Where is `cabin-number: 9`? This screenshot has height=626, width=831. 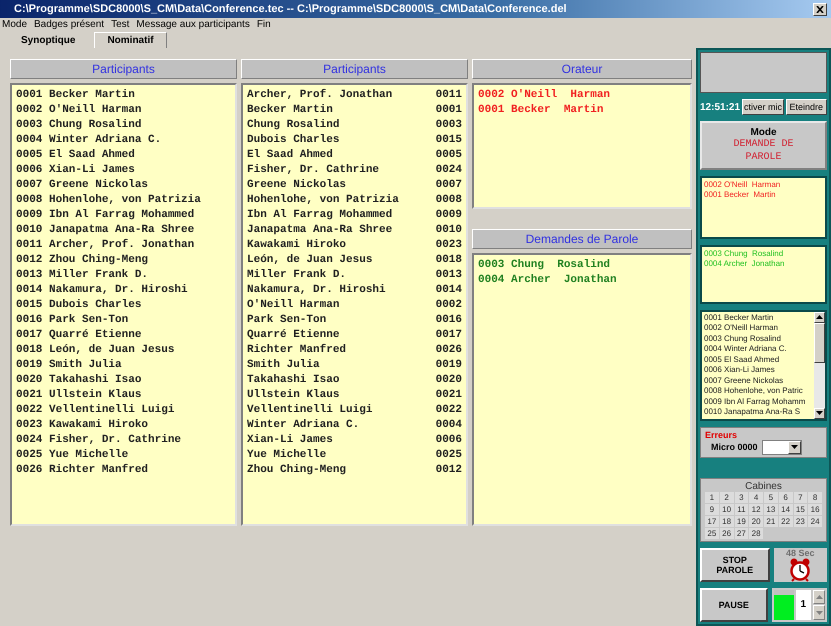
cabin-number: 9 is located at coordinates (712, 509).